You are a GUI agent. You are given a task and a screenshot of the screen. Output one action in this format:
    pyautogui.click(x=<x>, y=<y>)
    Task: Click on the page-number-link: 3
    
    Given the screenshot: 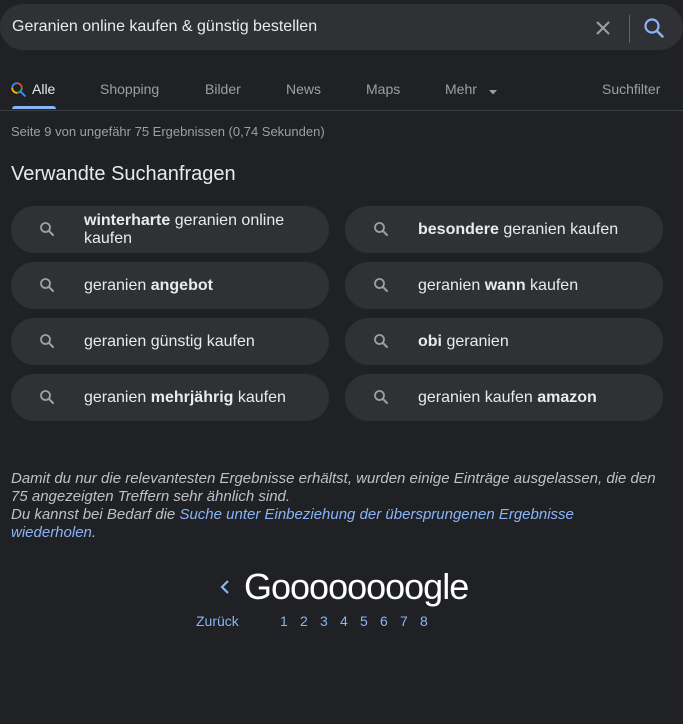 What is the action you would take?
    pyautogui.click(x=324, y=621)
    